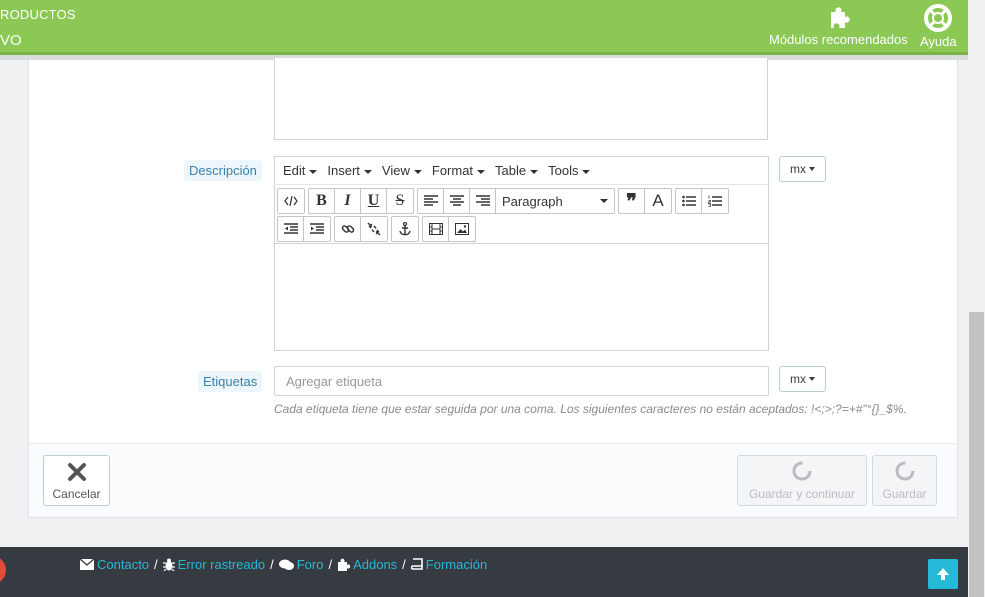  Describe the element at coordinates (521, 381) in the screenshot. I see `tags-input` at that location.